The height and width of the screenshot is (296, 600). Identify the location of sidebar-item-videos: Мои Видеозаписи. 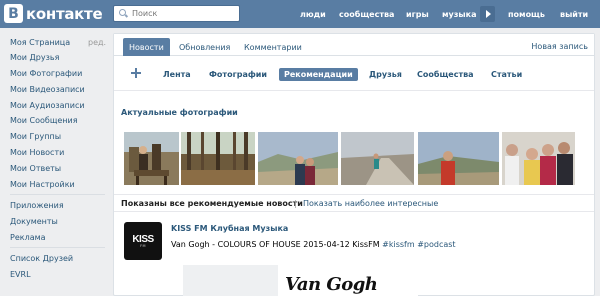
(47, 89).